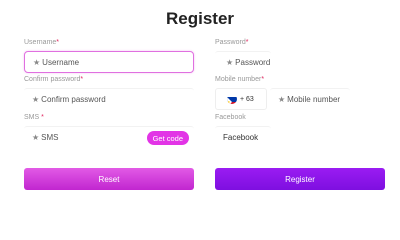  I want to click on confirm-password-label: Confirm password*, so click(53, 79).